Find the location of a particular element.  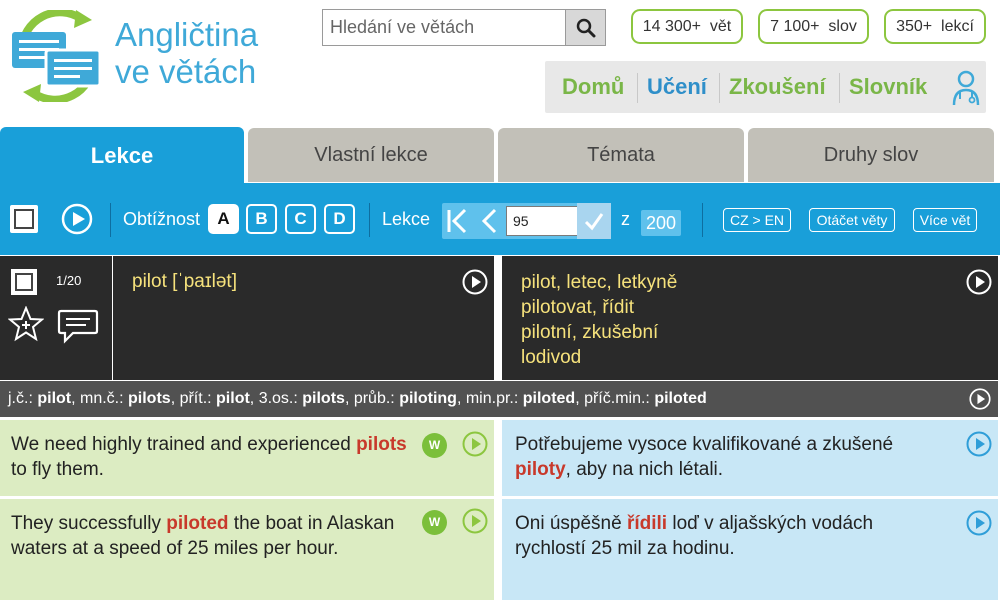

text: , aby na nich létali. is located at coordinates (644, 469).